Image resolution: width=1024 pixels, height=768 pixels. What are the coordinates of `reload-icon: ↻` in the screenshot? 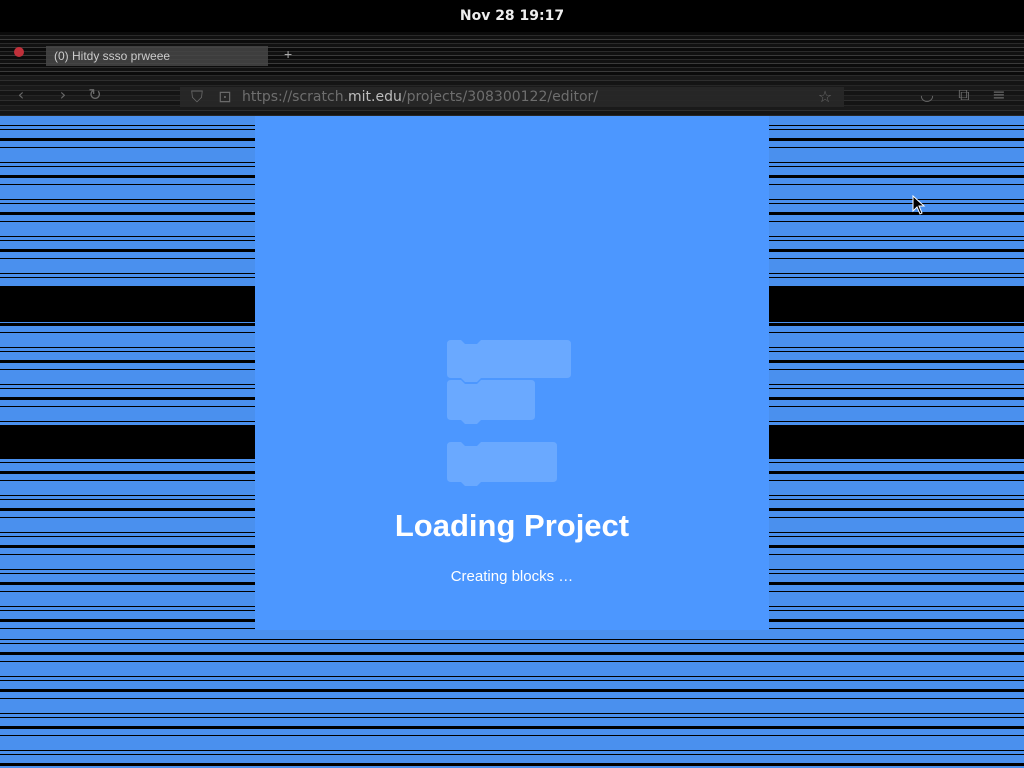 It's located at (95, 95).